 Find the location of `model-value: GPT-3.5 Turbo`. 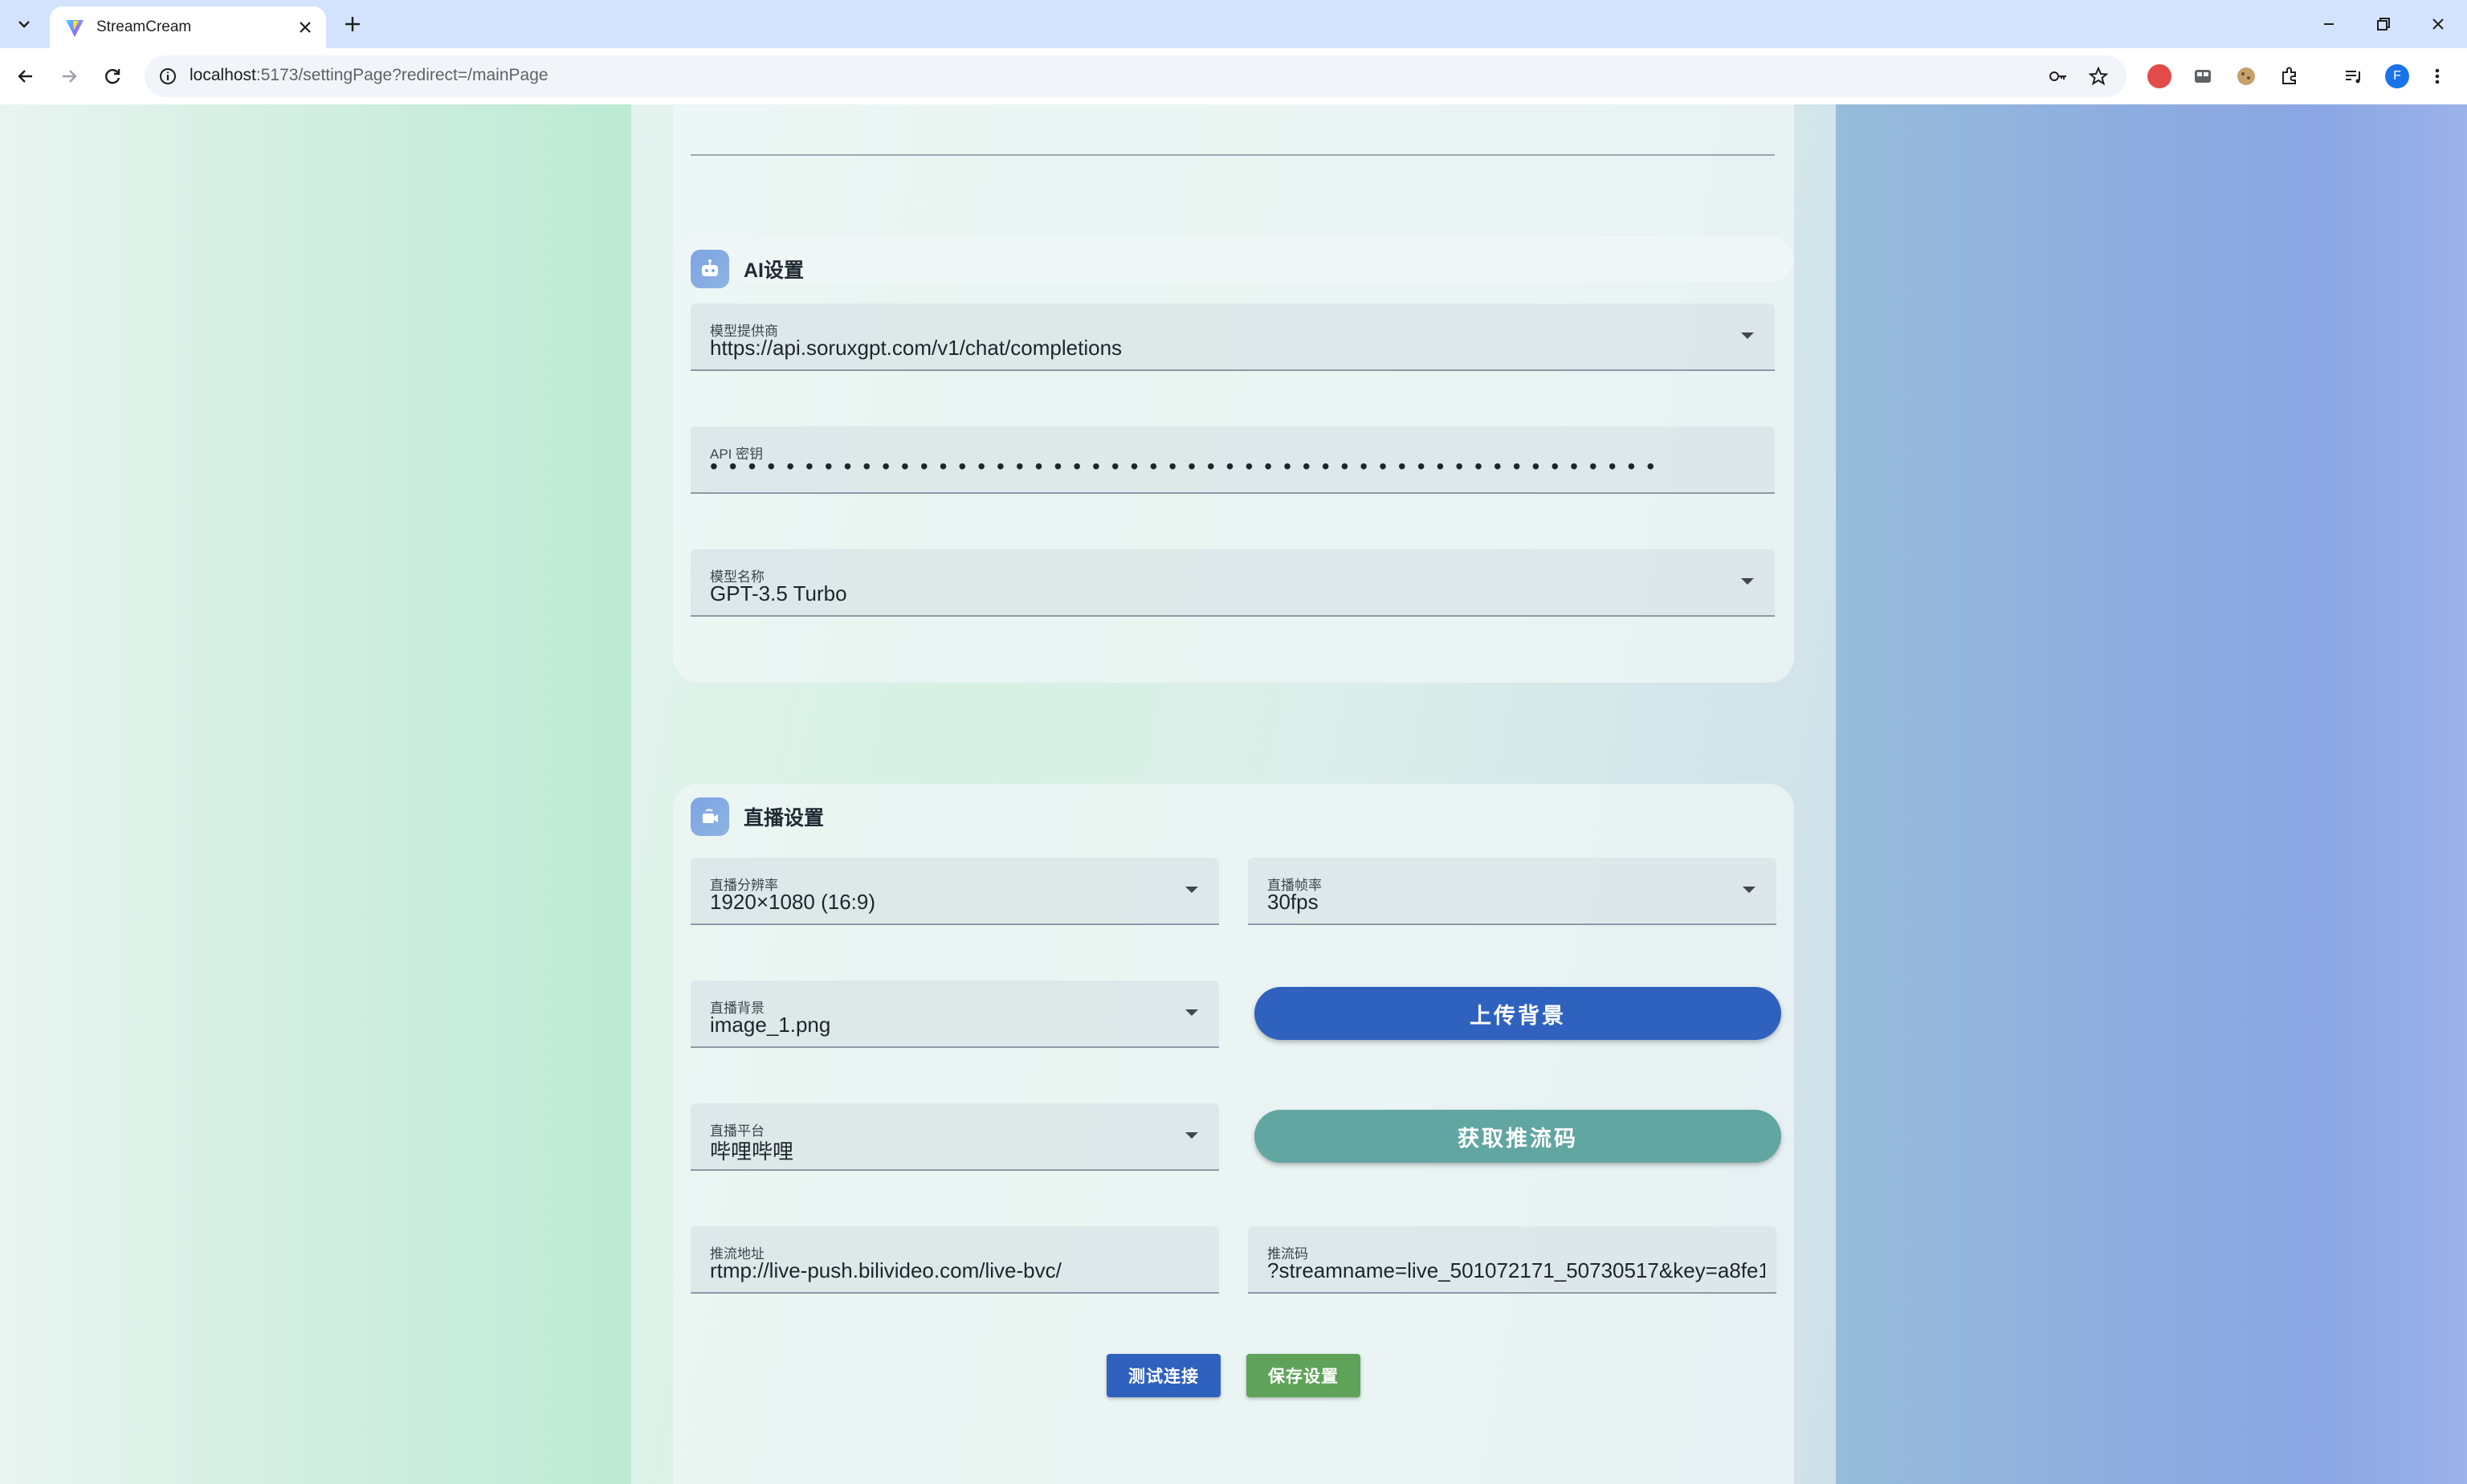

model-value: GPT-3.5 Turbo is located at coordinates (779, 593).